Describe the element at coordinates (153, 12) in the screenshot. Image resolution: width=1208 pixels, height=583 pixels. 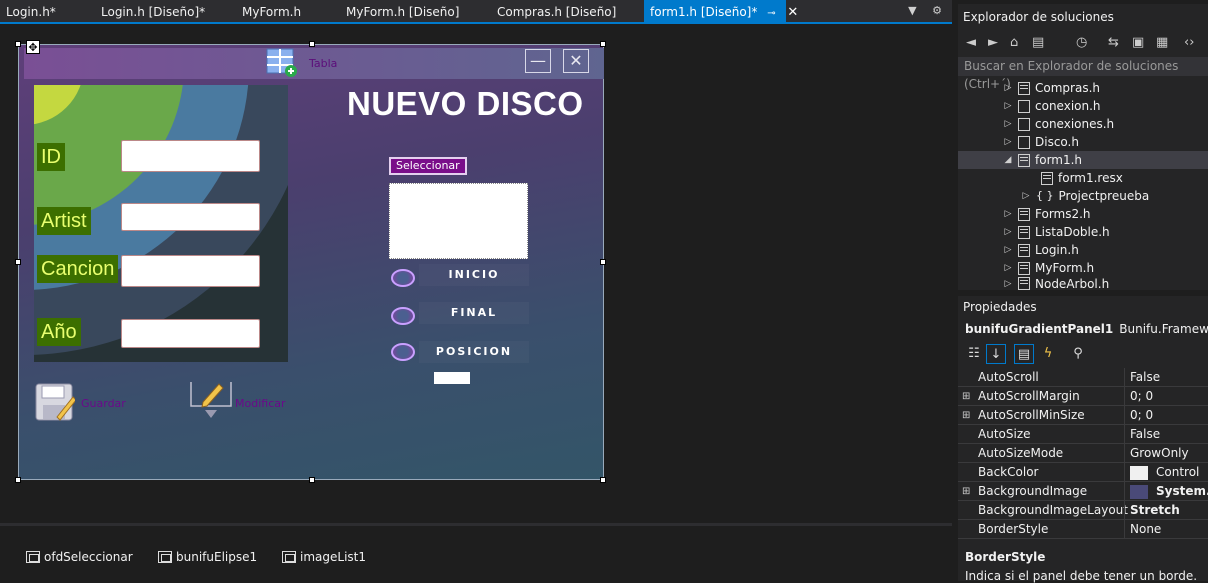
I see `tab-login-design: Login.h [Diseño]*` at that location.